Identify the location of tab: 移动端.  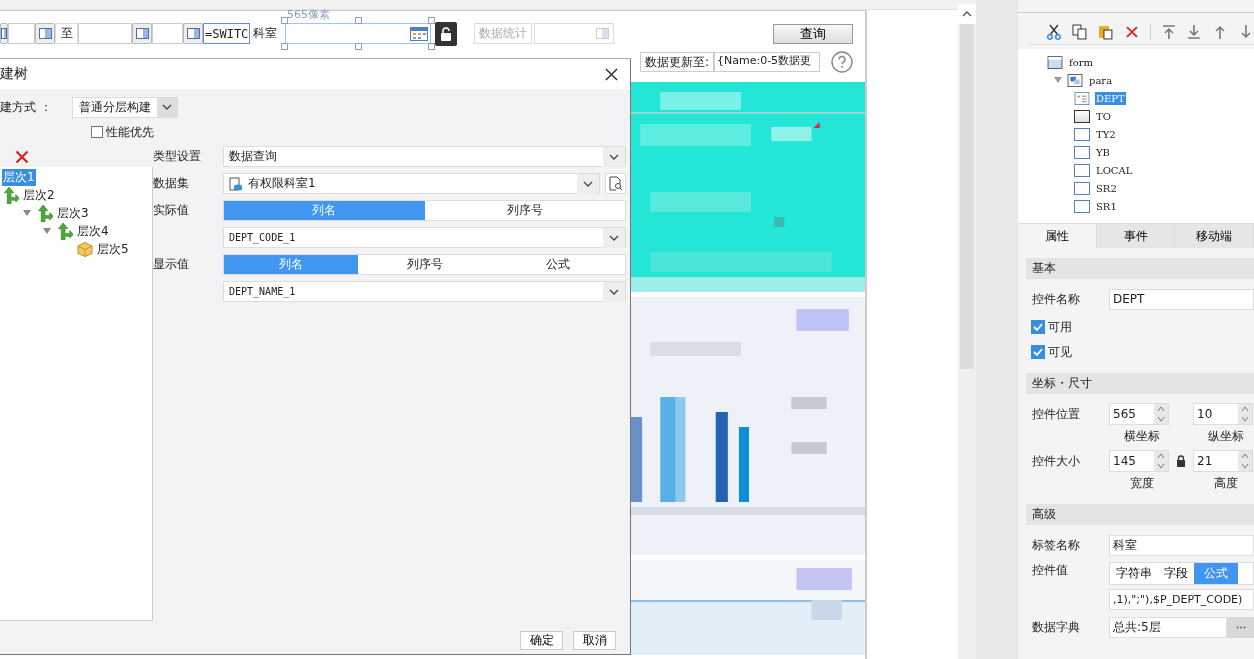
(1214, 236).